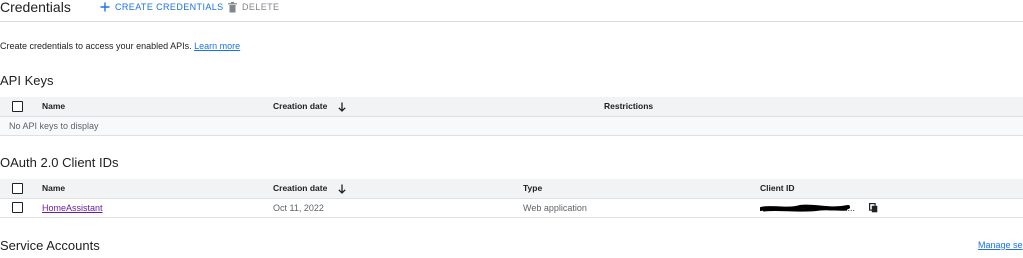 This screenshot has height=258, width=1023. What do you see at coordinates (35, 7) in the screenshot?
I see `page-title: Credentials` at bounding box center [35, 7].